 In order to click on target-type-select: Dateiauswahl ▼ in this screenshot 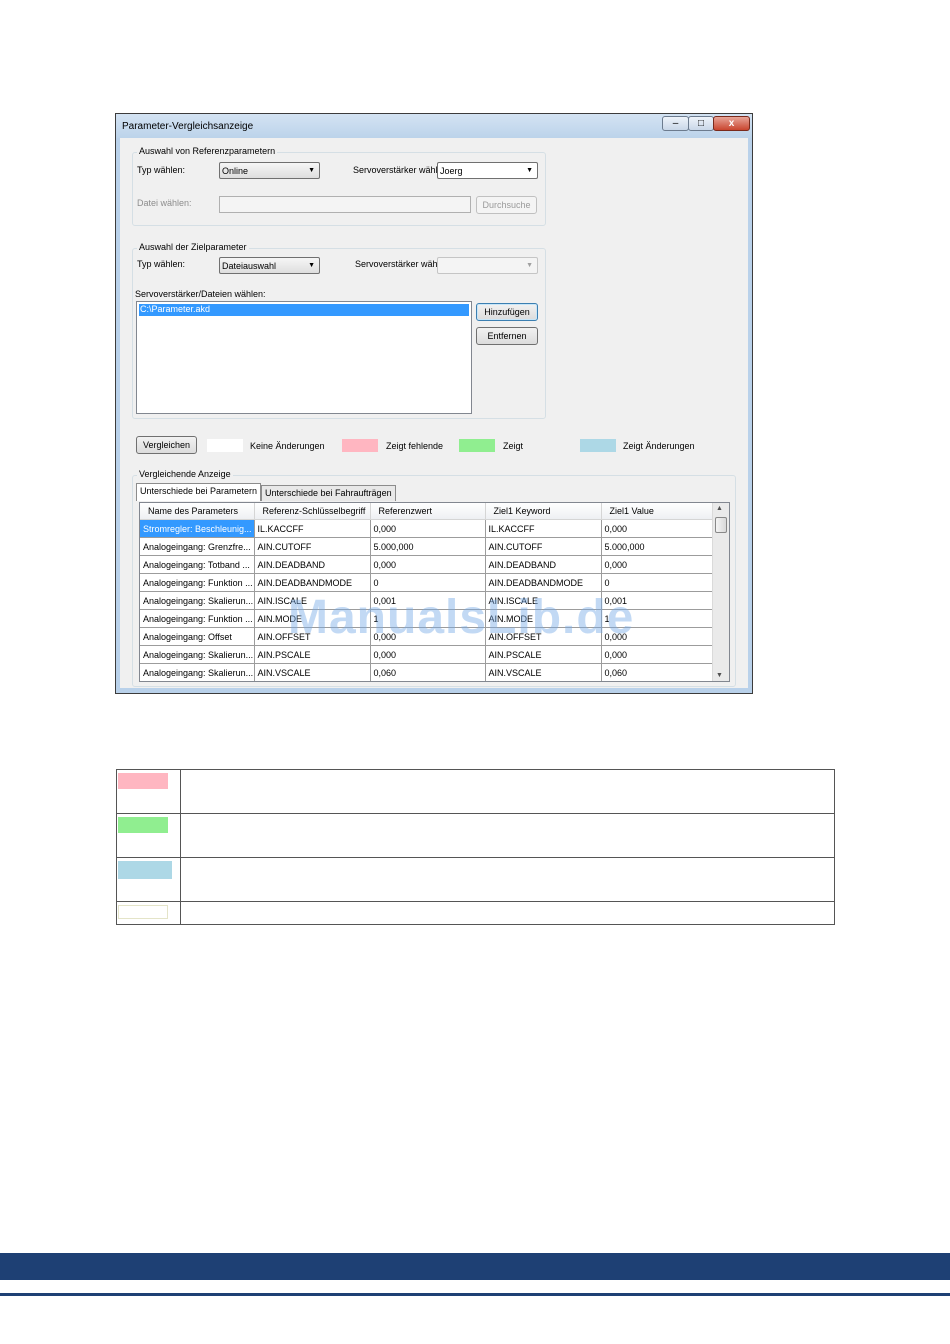, I will do `click(269, 265)`.